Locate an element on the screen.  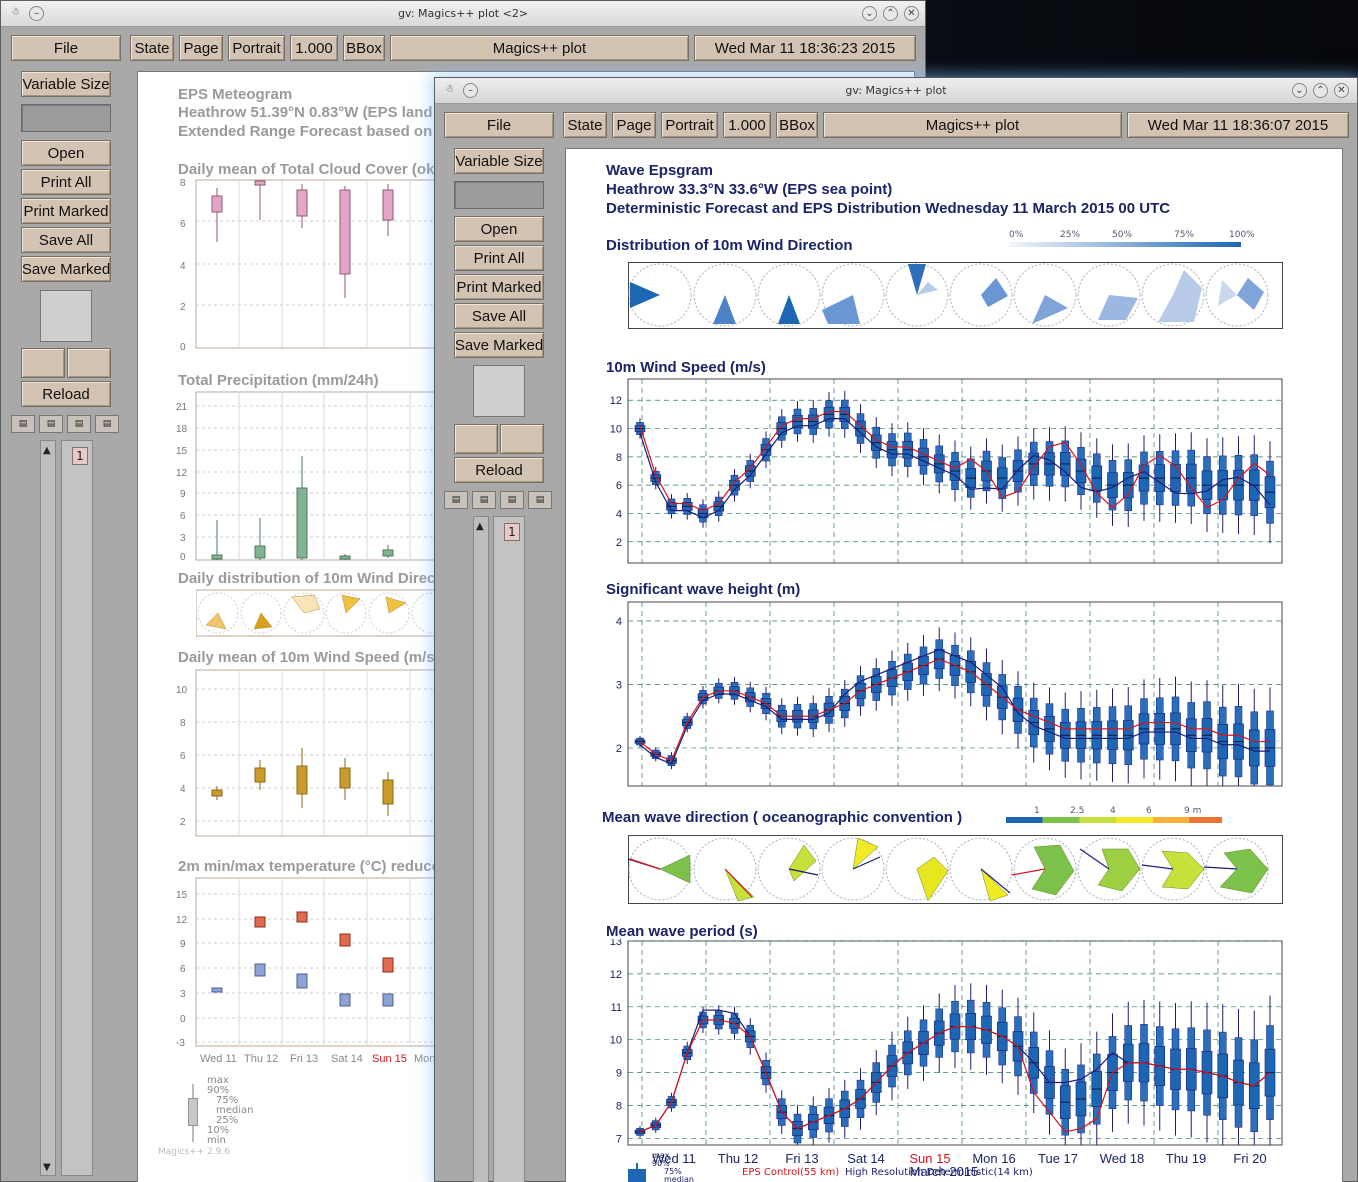
wave-period-title: Mean wave period (s) is located at coordinates (682, 931).